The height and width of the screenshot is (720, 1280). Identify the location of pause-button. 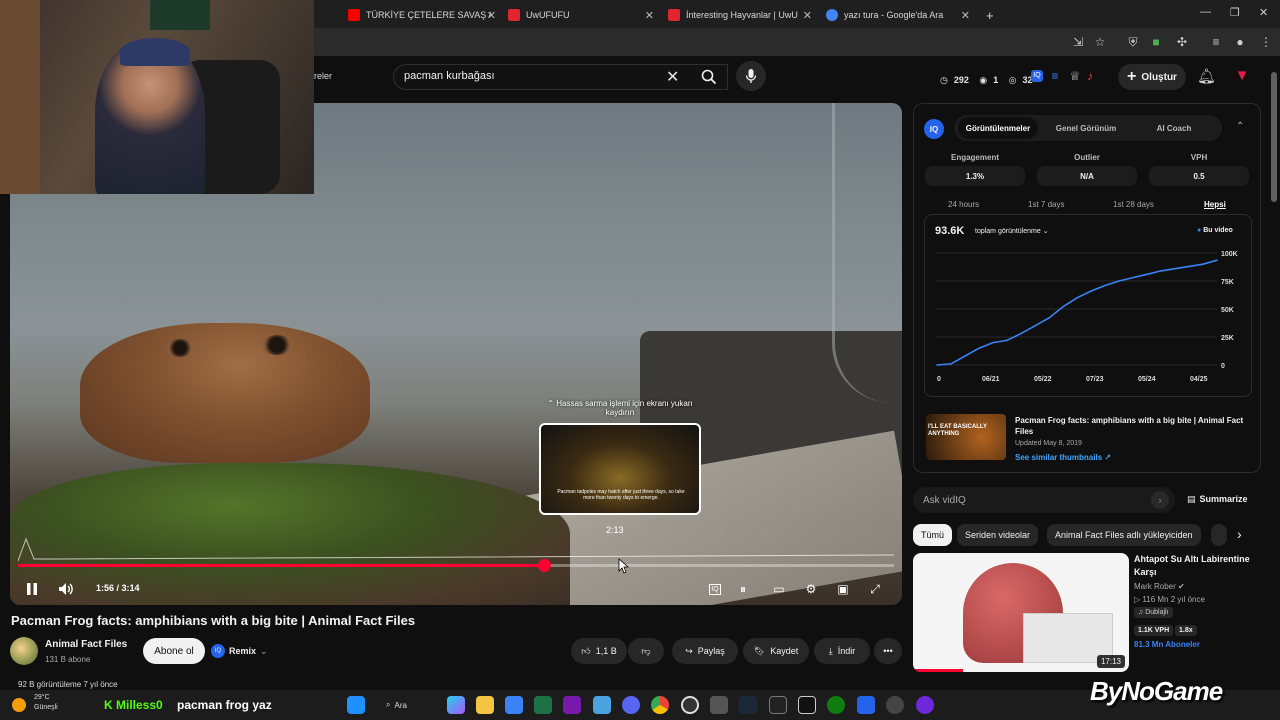
(32, 589).